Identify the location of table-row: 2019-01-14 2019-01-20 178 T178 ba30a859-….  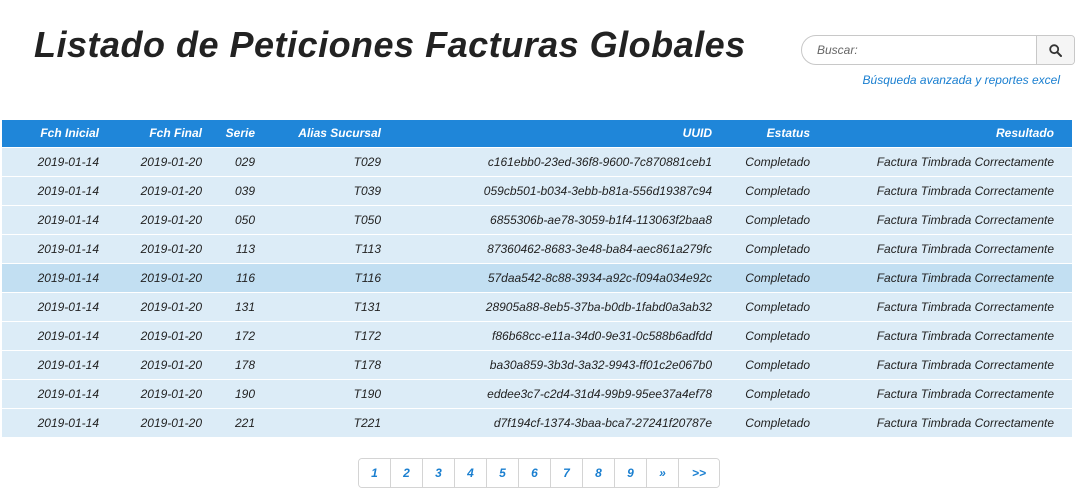
(537, 364).